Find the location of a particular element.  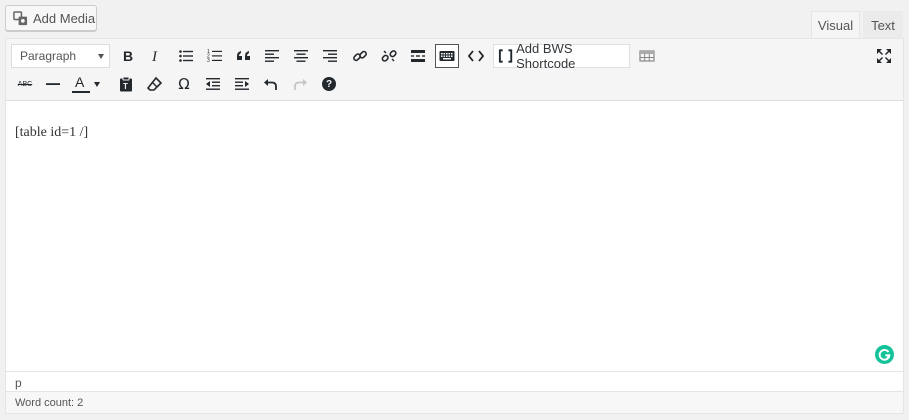

code-icon is located at coordinates (476, 56).